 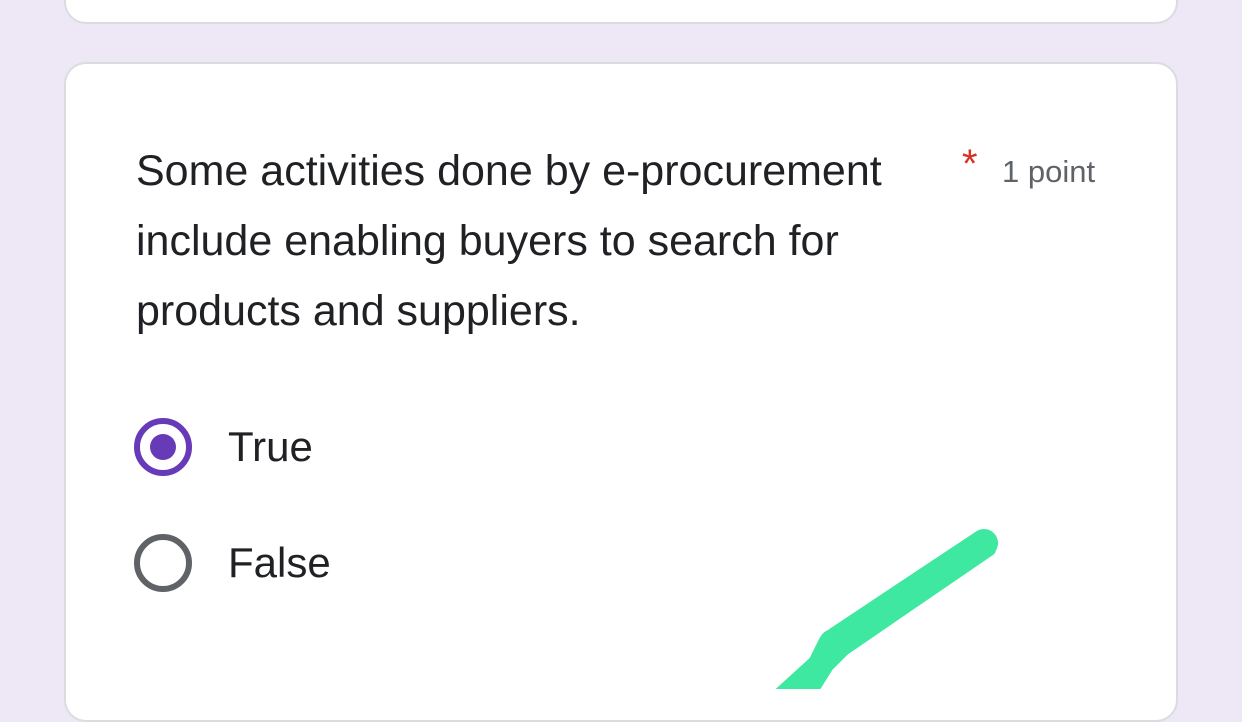 I want to click on option-label: True, so click(x=270, y=446).